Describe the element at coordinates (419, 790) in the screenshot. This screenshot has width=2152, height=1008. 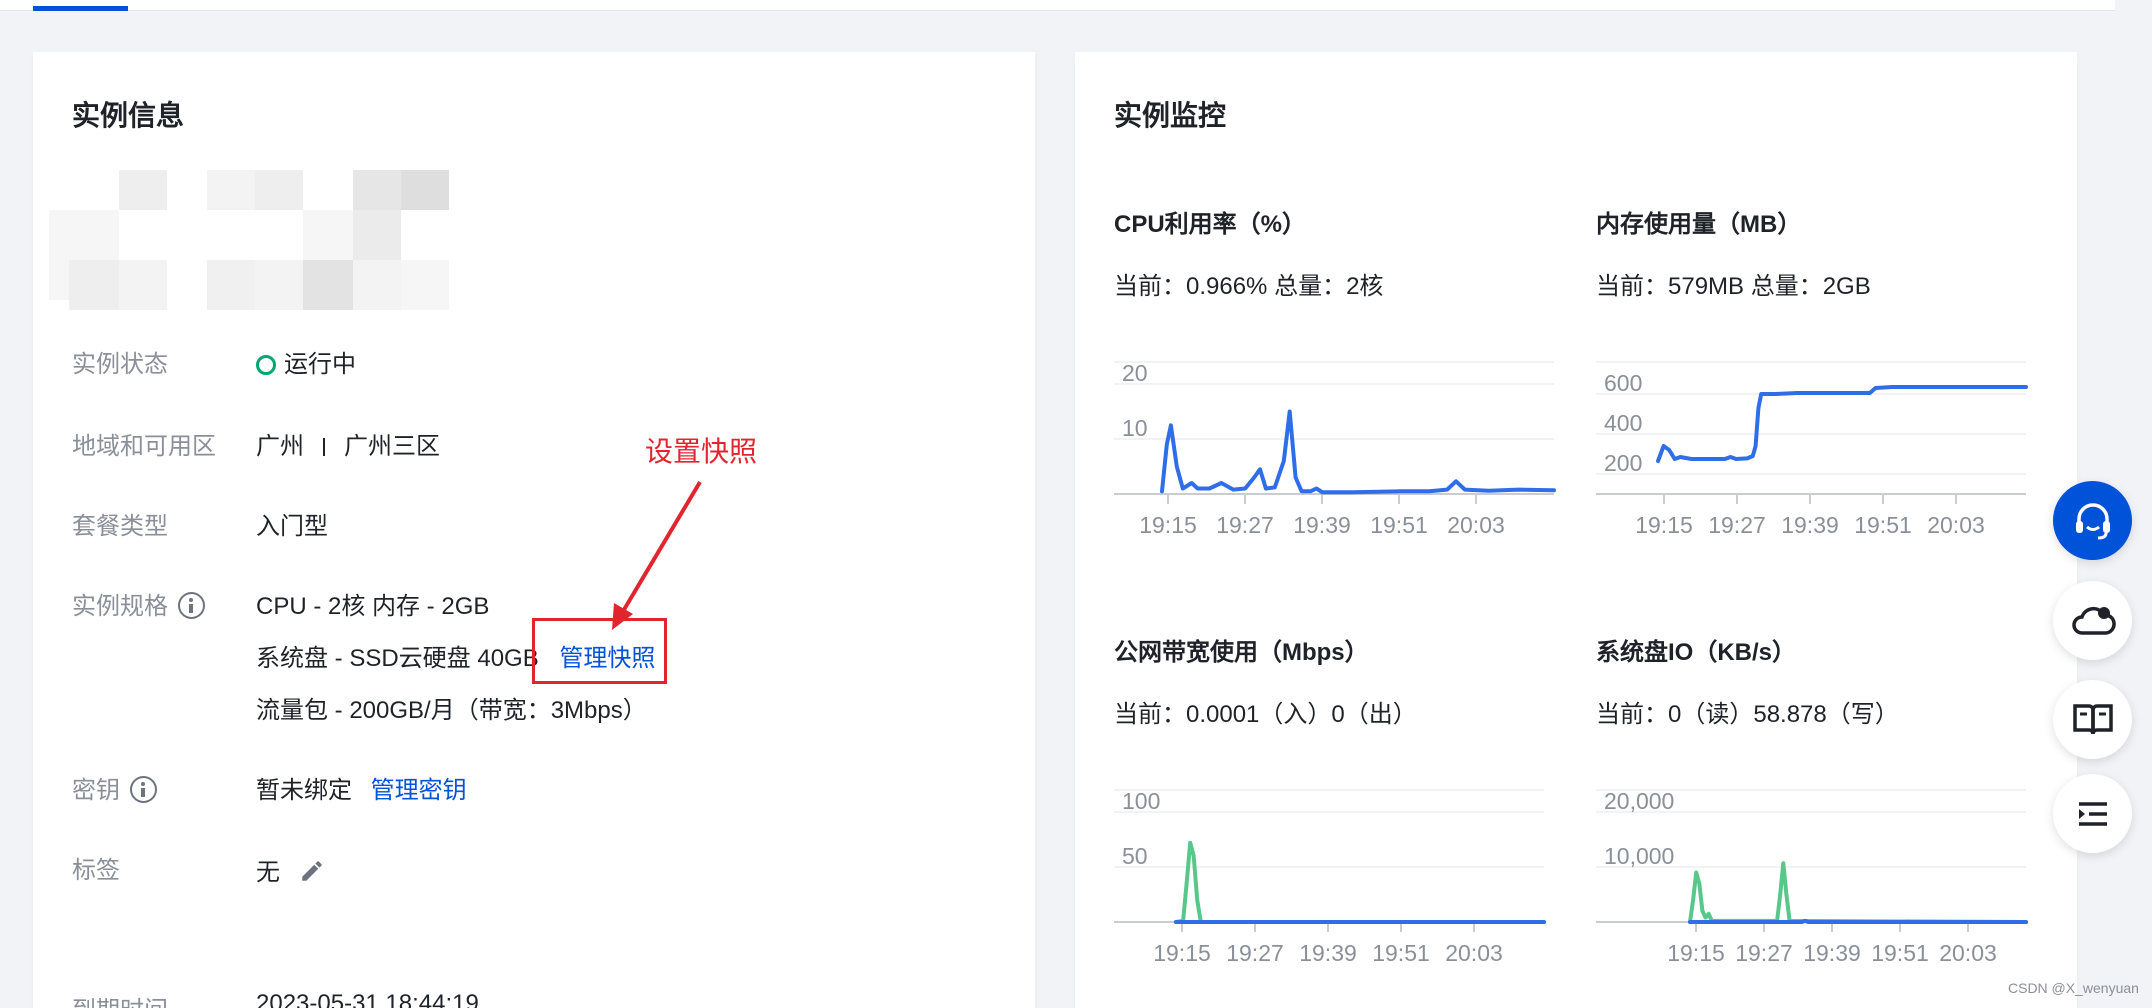
I see `manage-key-link: 管理密钥` at that location.